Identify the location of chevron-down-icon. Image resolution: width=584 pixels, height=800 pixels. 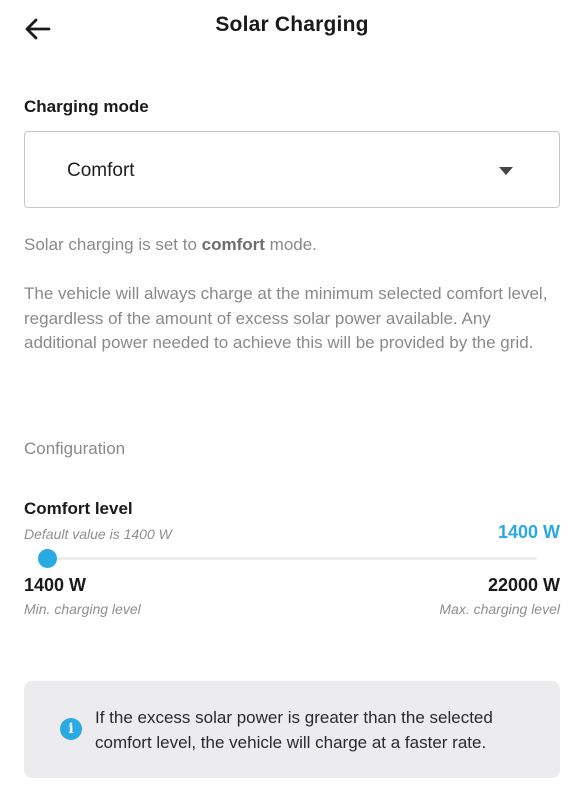
(506, 171).